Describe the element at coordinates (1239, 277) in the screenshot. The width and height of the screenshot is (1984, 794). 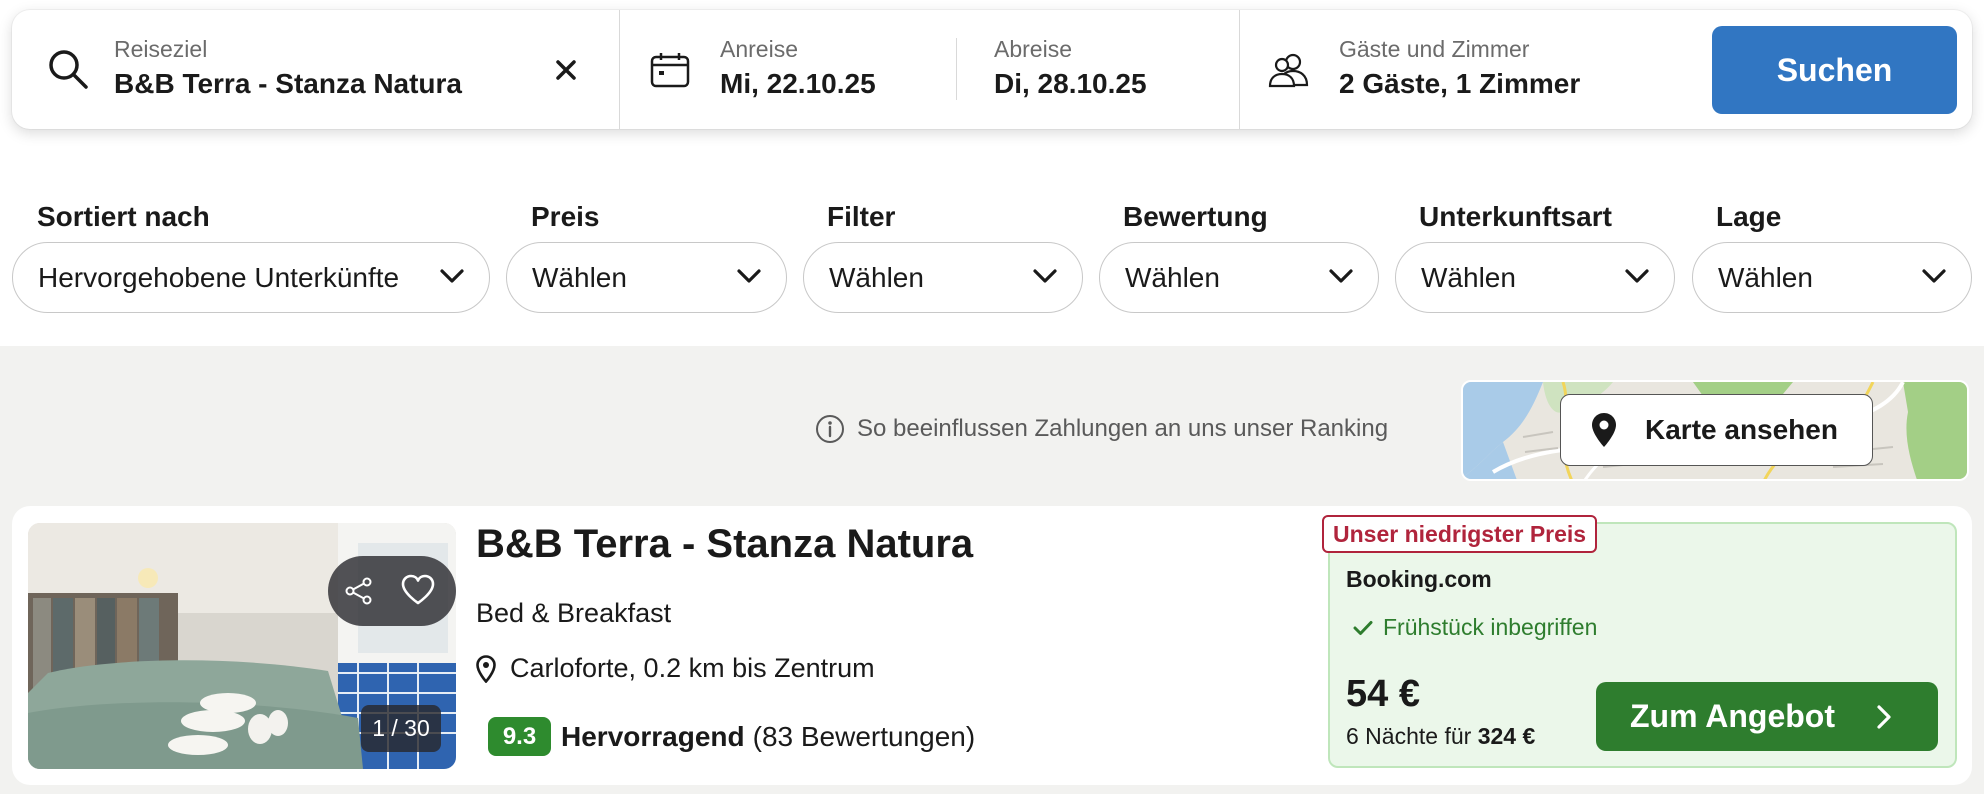
I see `rating-dropdown: Wählen` at that location.